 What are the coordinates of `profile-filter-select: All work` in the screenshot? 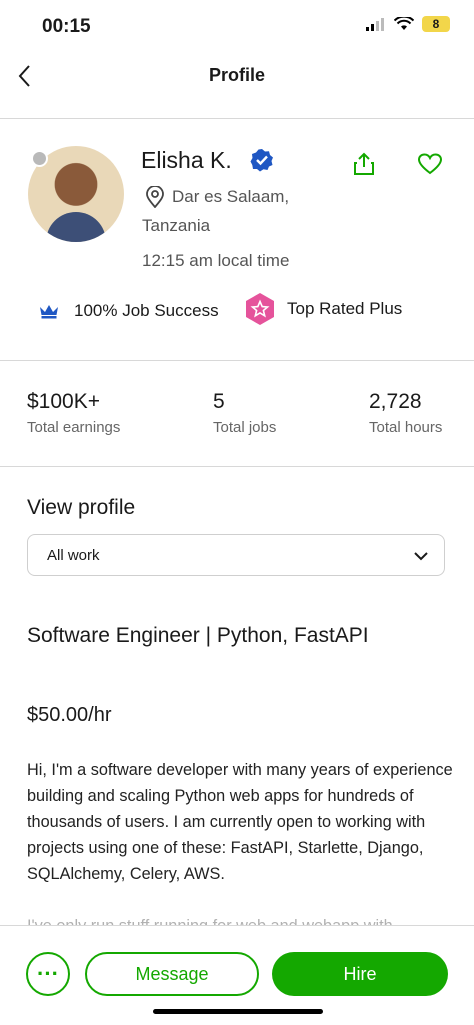 It's located at (236, 555).